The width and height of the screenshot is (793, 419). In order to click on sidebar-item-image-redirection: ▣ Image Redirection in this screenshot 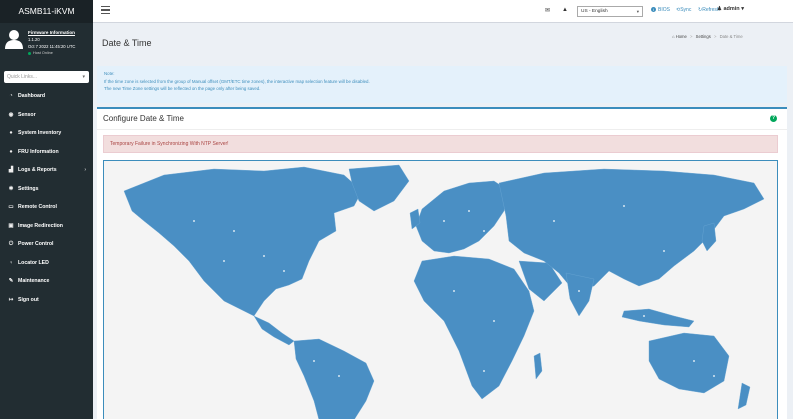, I will do `click(46, 226)`.